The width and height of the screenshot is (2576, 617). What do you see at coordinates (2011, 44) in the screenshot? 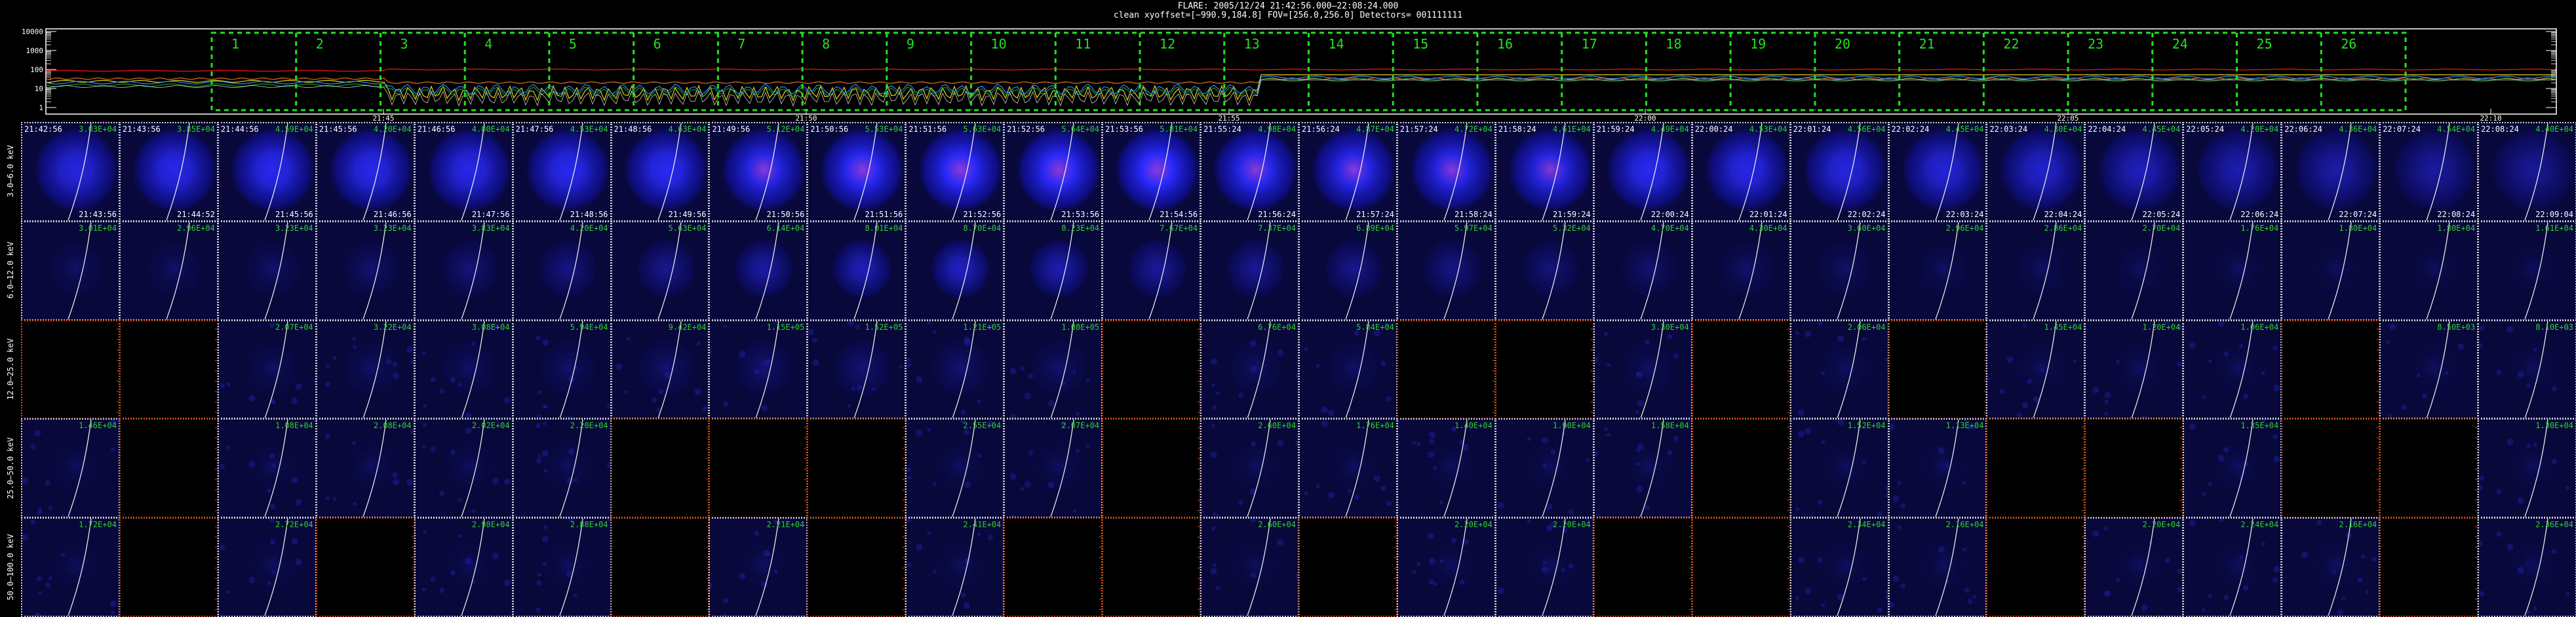
I see `interval-number: 22` at bounding box center [2011, 44].